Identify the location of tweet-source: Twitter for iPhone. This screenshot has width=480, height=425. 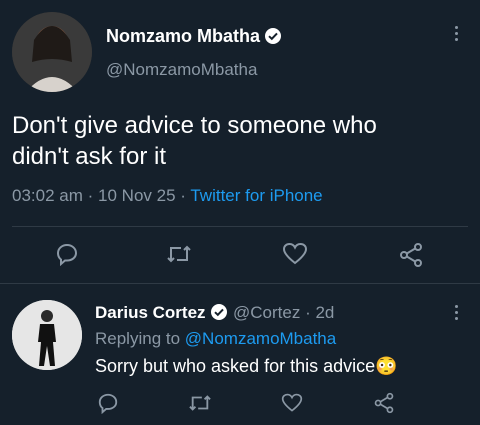
(256, 195).